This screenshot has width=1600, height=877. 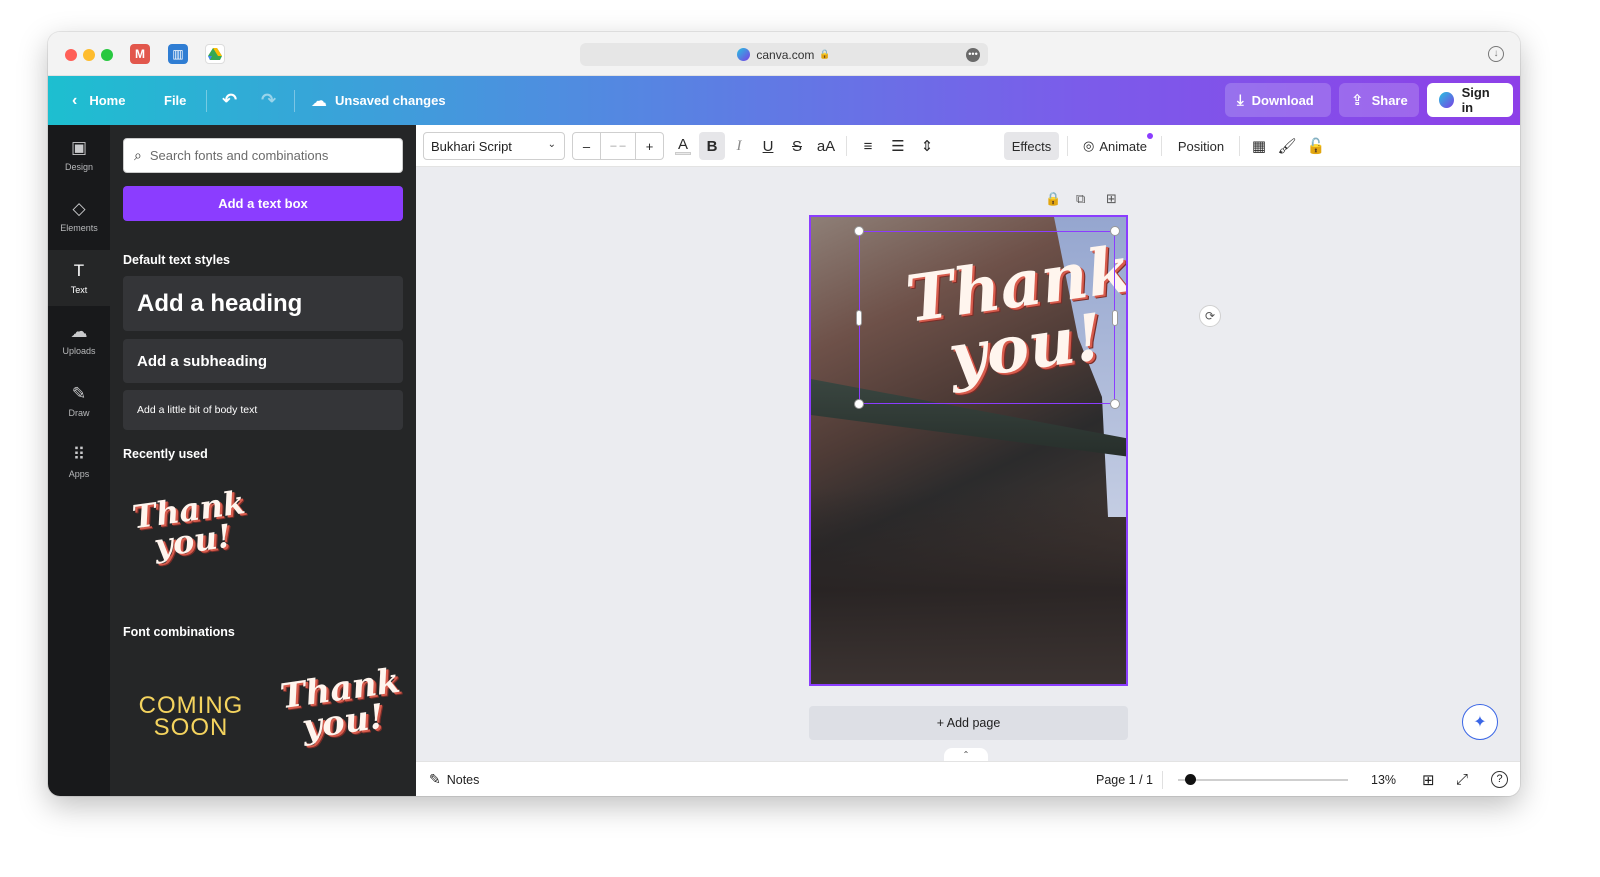 I want to click on apps-icon: ⠿, so click(x=79, y=454).